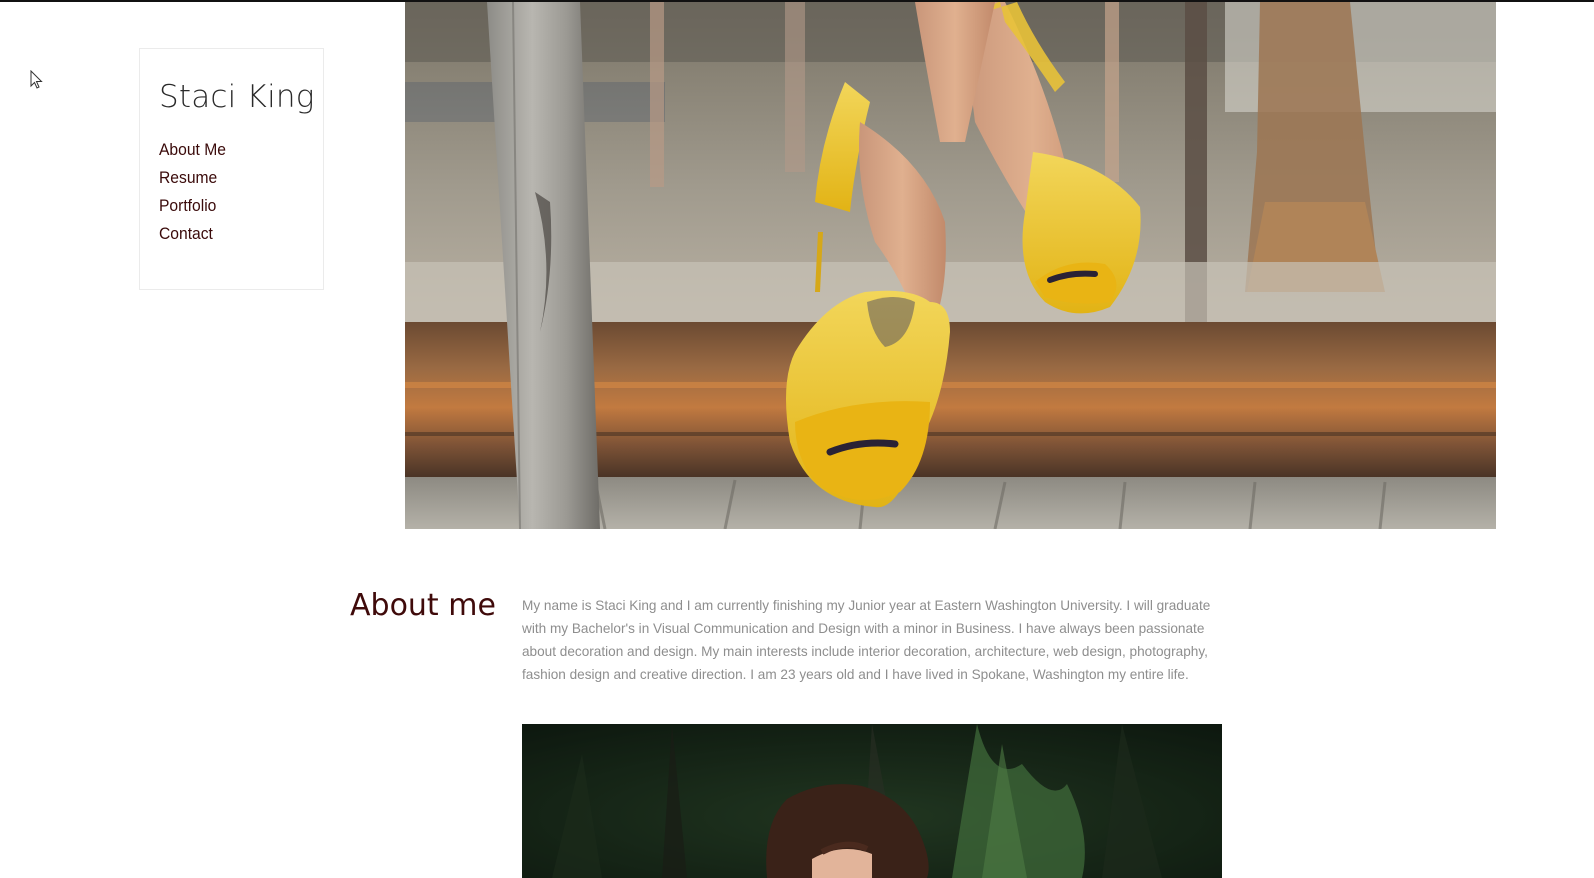 The image size is (1594, 878). I want to click on mouse-cursor-icon, so click(36, 79).